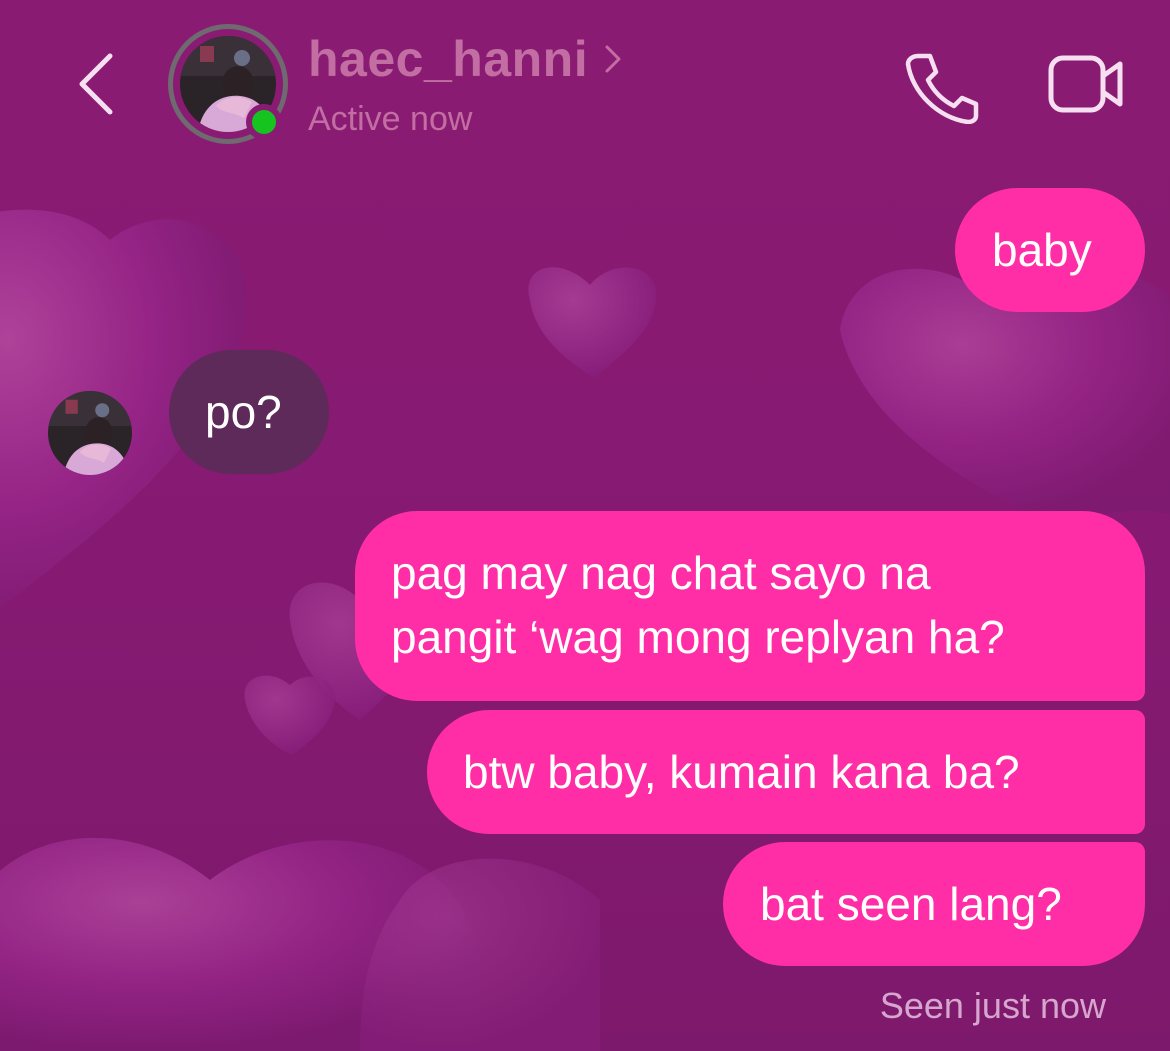  What do you see at coordinates (911, 904) in the screenshot?
I see `message-text: bat seen lang?` at bounding box center [911, 904].